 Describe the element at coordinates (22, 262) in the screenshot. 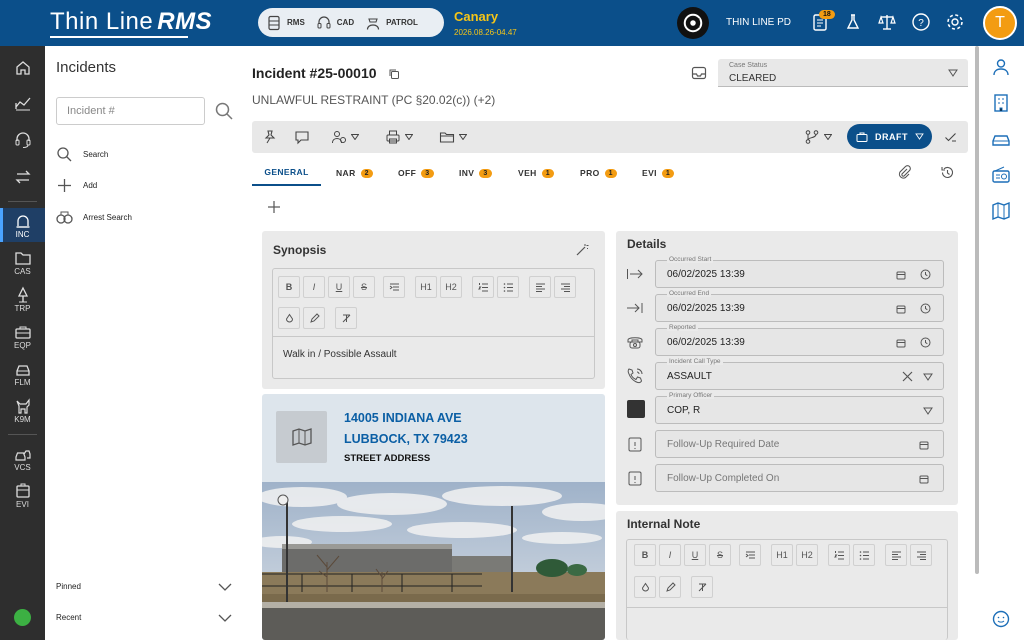

I see `rail-item-cas: CAS` at that location.